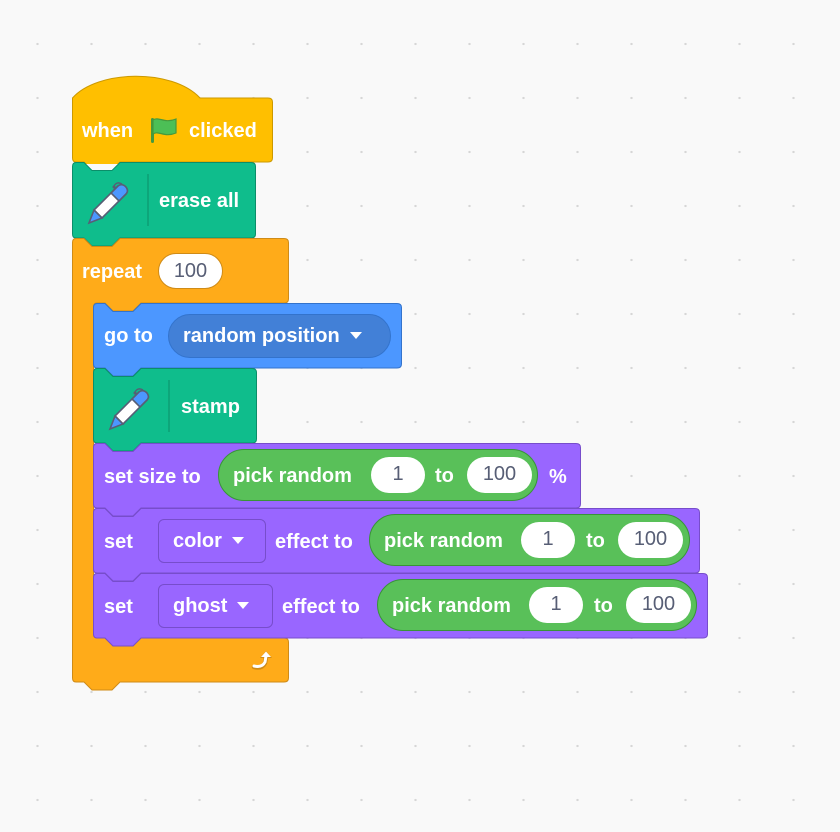 This screenshot has width=840, height=832. I want to click on set-size-label: set size to, so click(152, 477).